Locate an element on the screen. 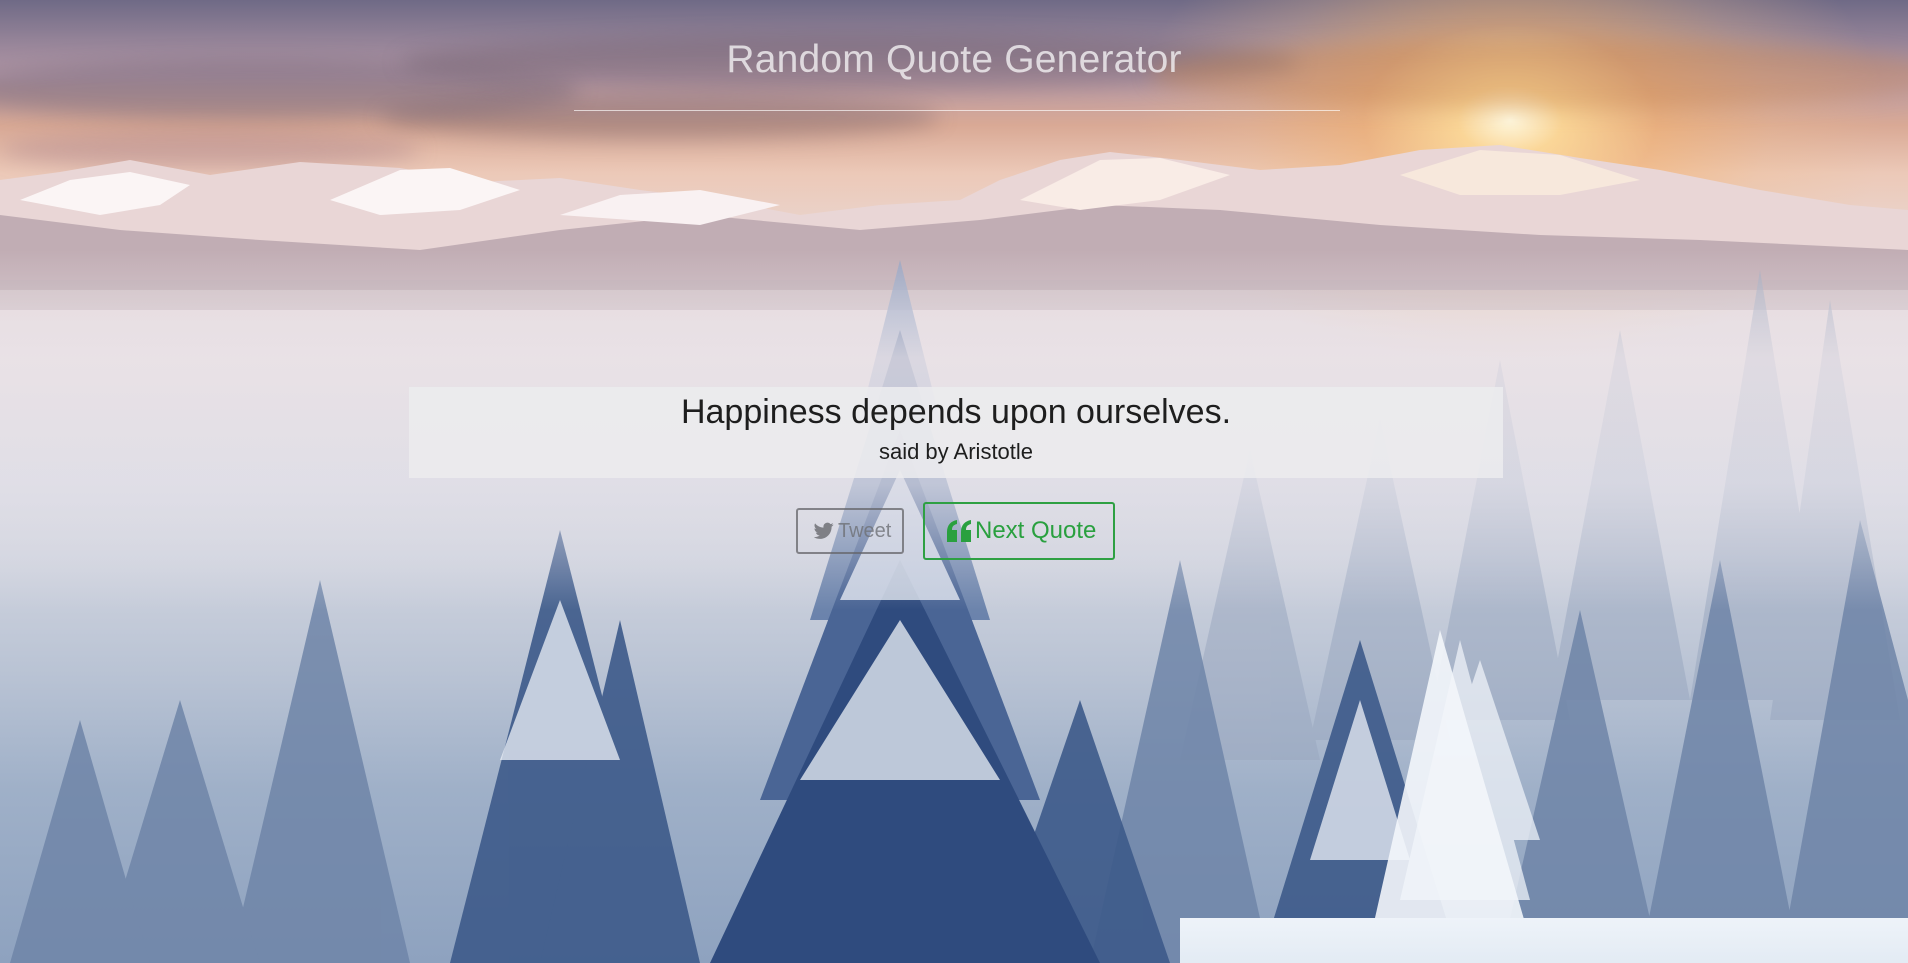  next-quote-button: Next Quote is located at coordinates (1019, 531).